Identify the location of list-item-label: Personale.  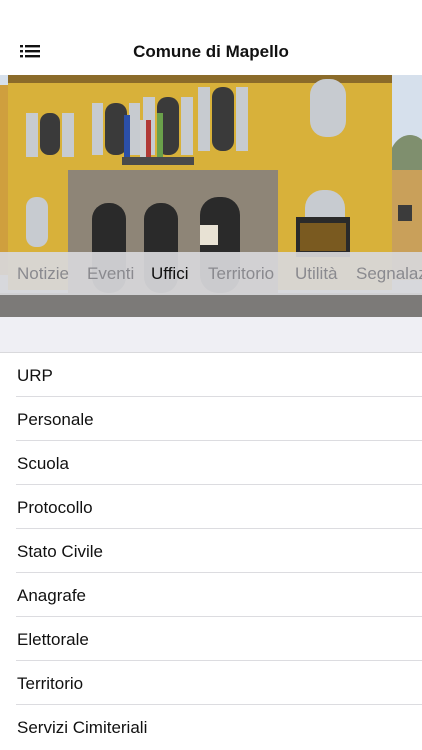
(55, 419).